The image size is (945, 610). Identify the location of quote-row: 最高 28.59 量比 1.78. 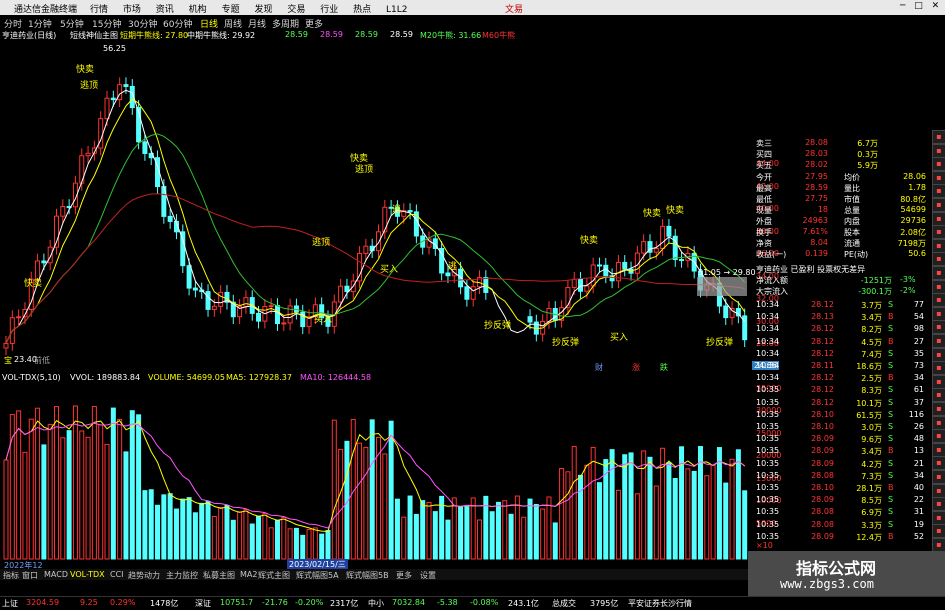
(841, 188).